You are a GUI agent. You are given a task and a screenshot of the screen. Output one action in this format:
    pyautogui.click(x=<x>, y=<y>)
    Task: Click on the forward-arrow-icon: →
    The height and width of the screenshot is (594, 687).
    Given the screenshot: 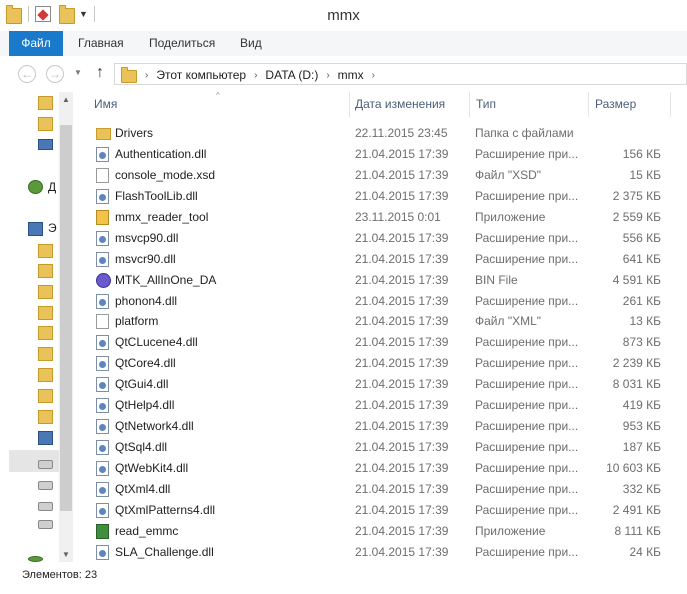 What is the action you would take?
    pyautogui.click(x=55, y=74)
    